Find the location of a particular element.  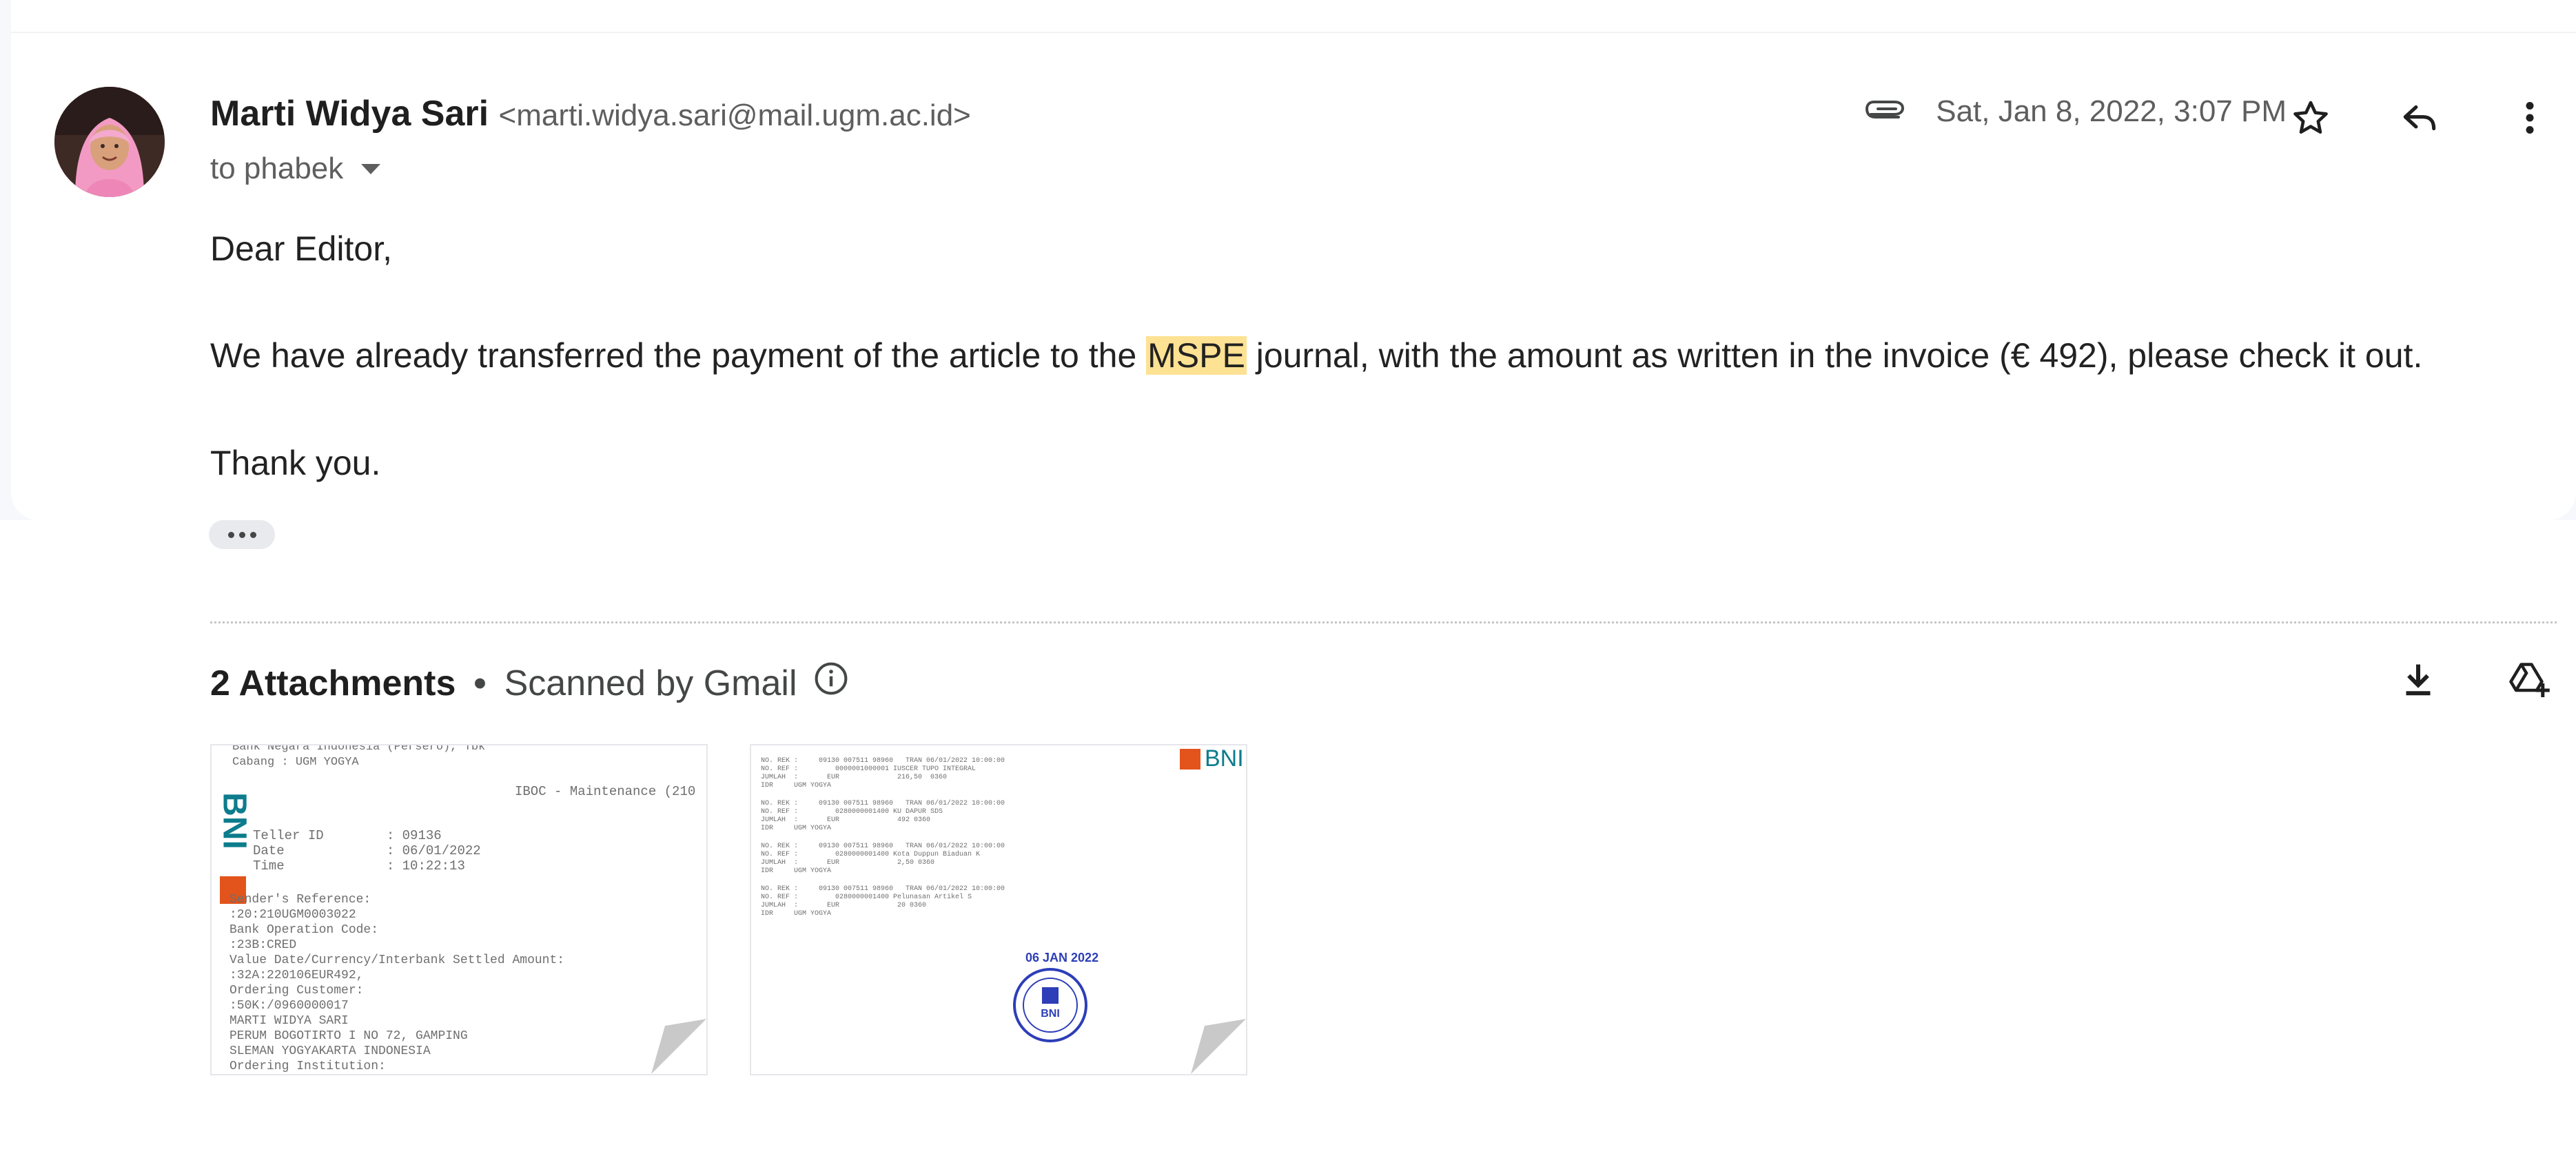

recipient-details-dropdown-icon is located at coordinates (371, 168).